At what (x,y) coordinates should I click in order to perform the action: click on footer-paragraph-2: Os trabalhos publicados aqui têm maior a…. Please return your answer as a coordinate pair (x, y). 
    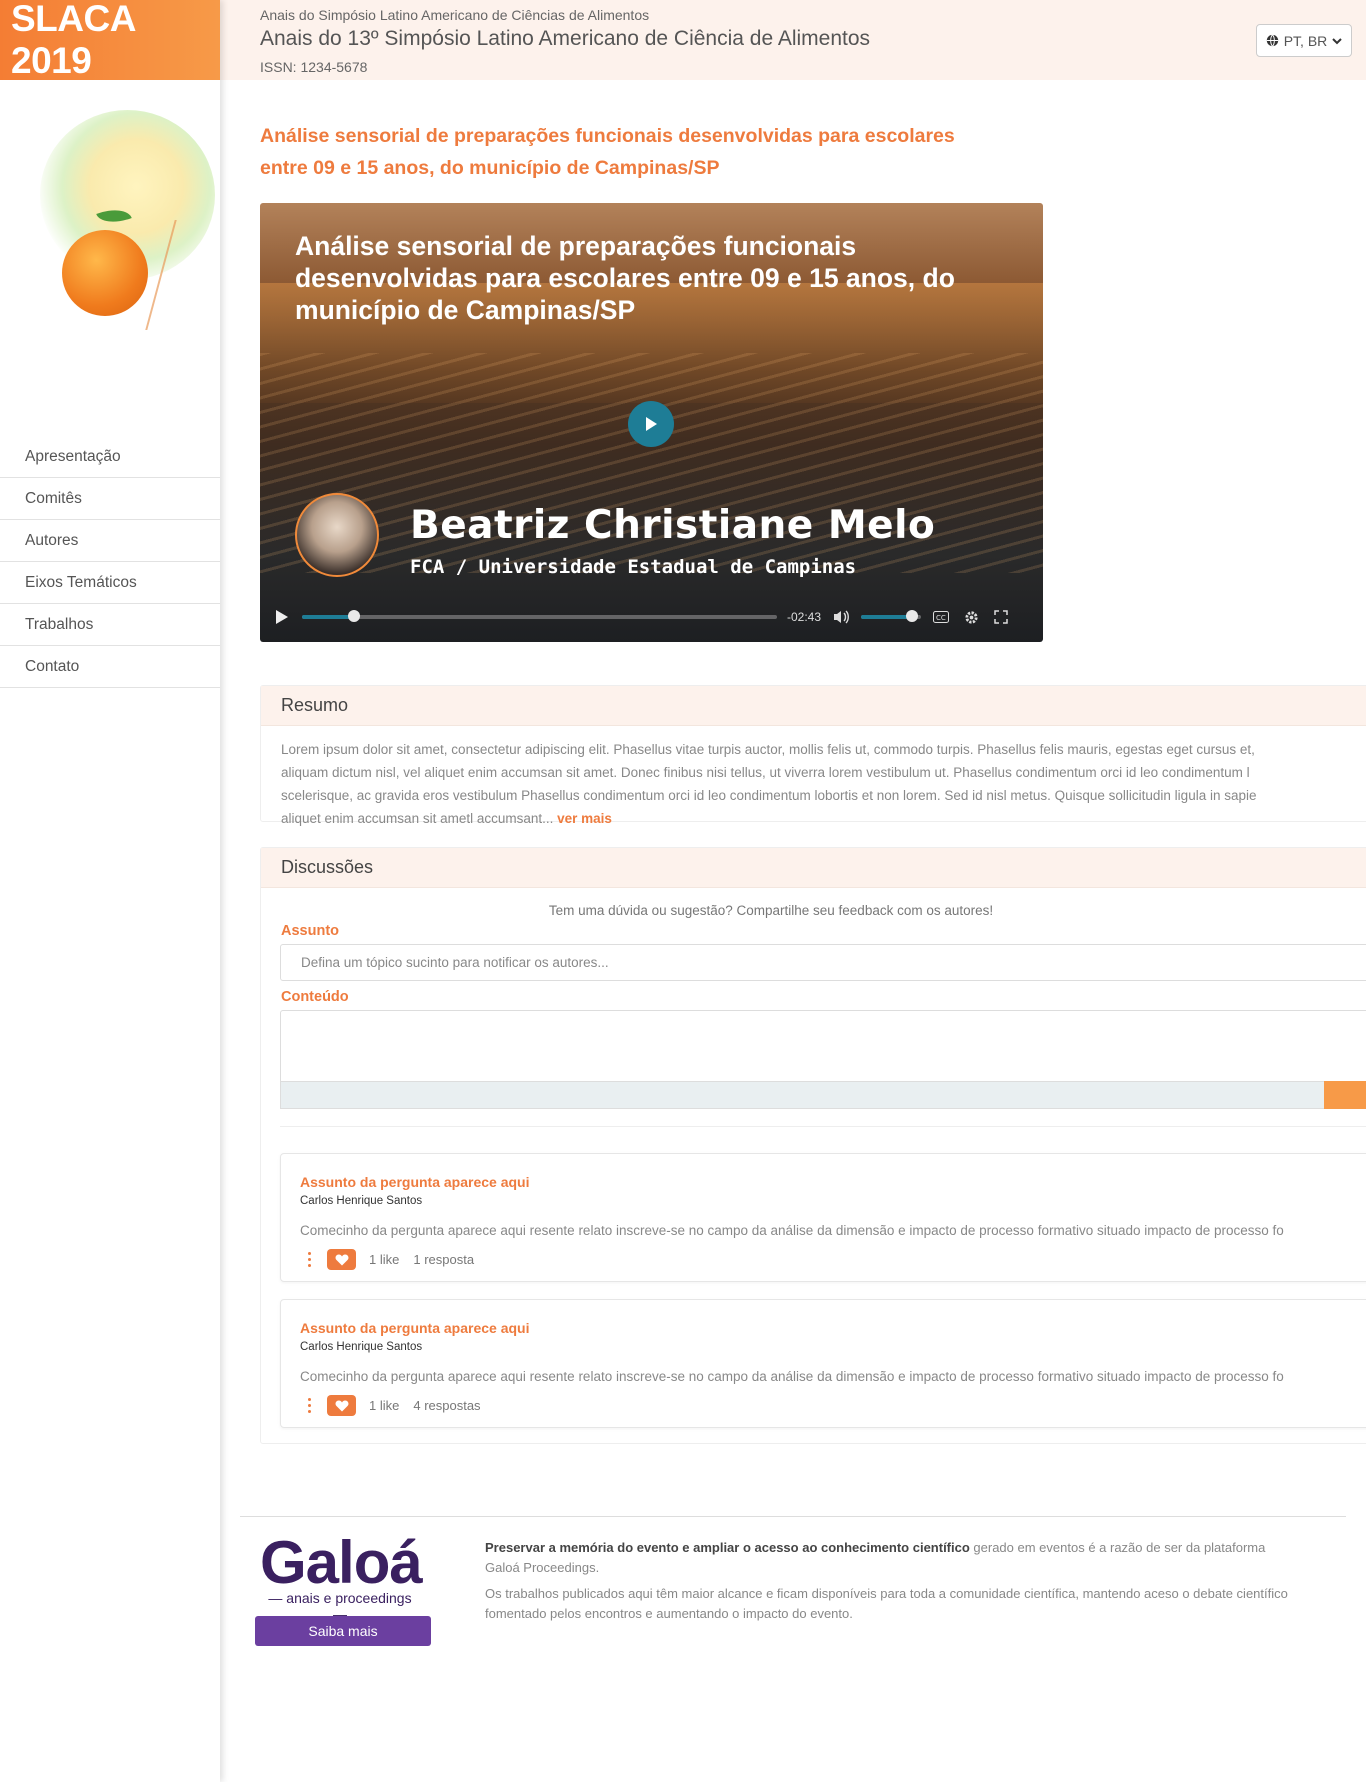
    Looking at the image, I should click on (886, 1603).